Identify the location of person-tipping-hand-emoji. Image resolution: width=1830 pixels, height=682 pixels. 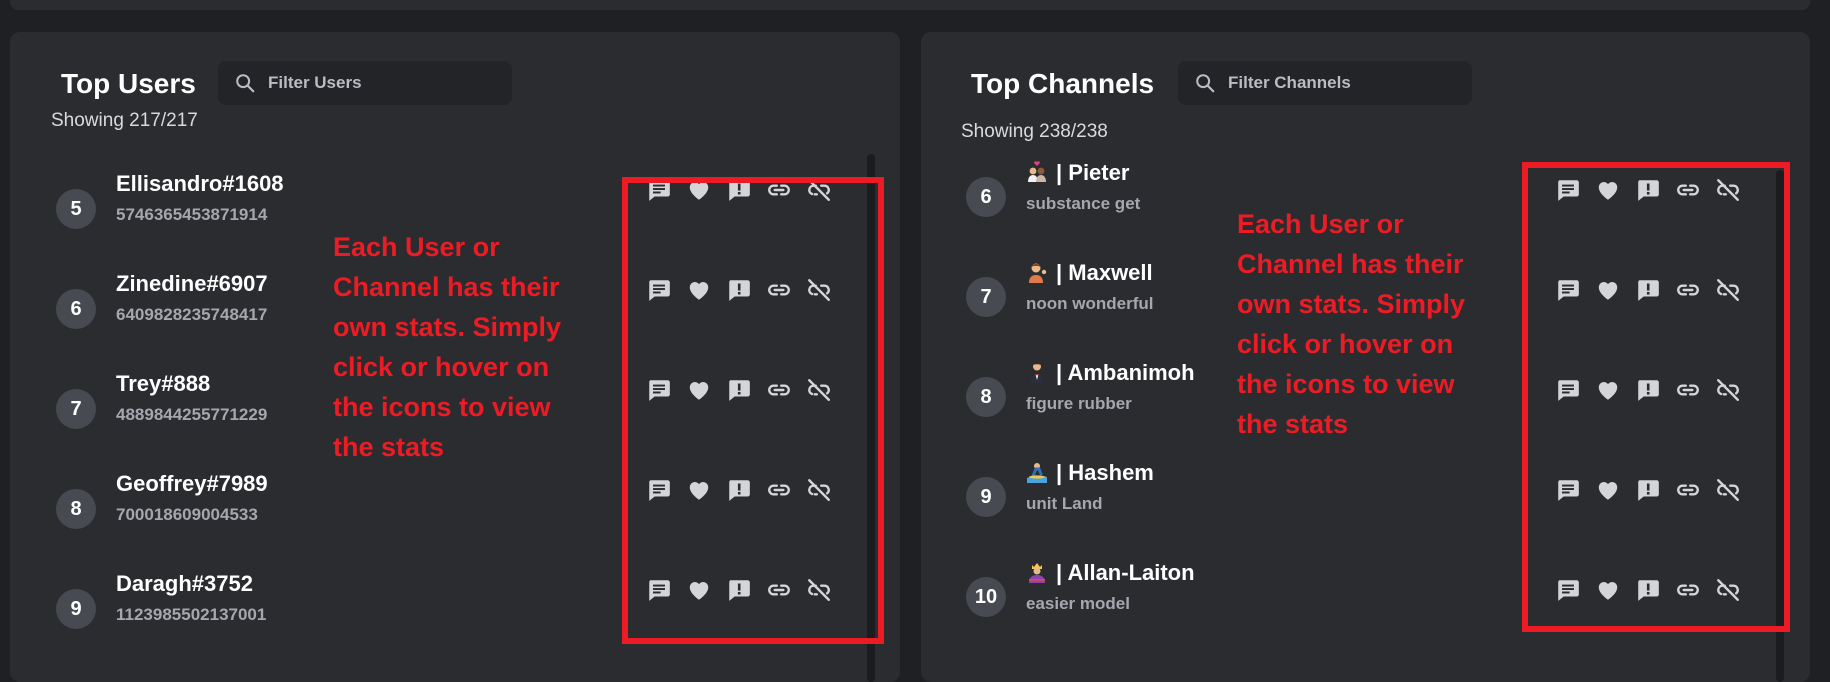
(1037, 272).